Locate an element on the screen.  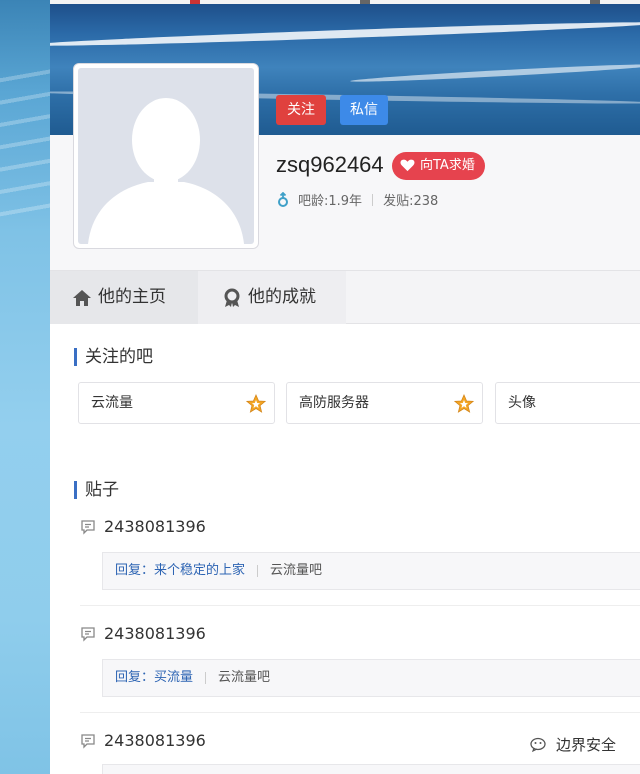
wechat-icon is located at coordinates (538, 744).